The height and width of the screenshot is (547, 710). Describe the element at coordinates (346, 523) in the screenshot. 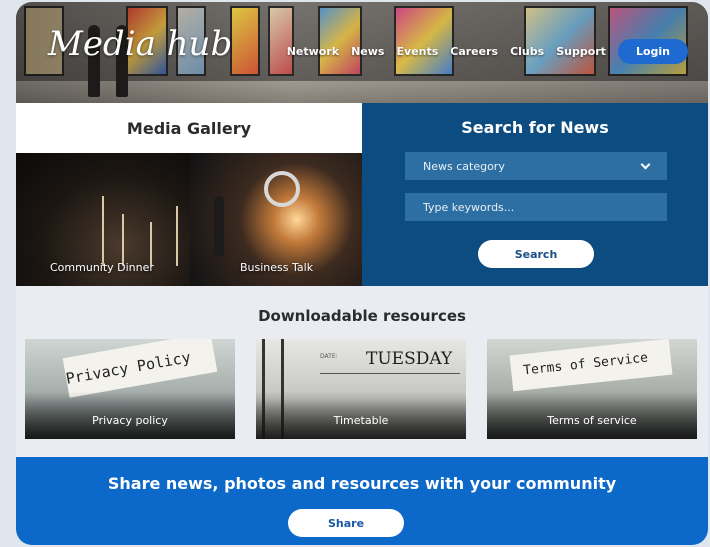

I see `share-button: Share` at that location.